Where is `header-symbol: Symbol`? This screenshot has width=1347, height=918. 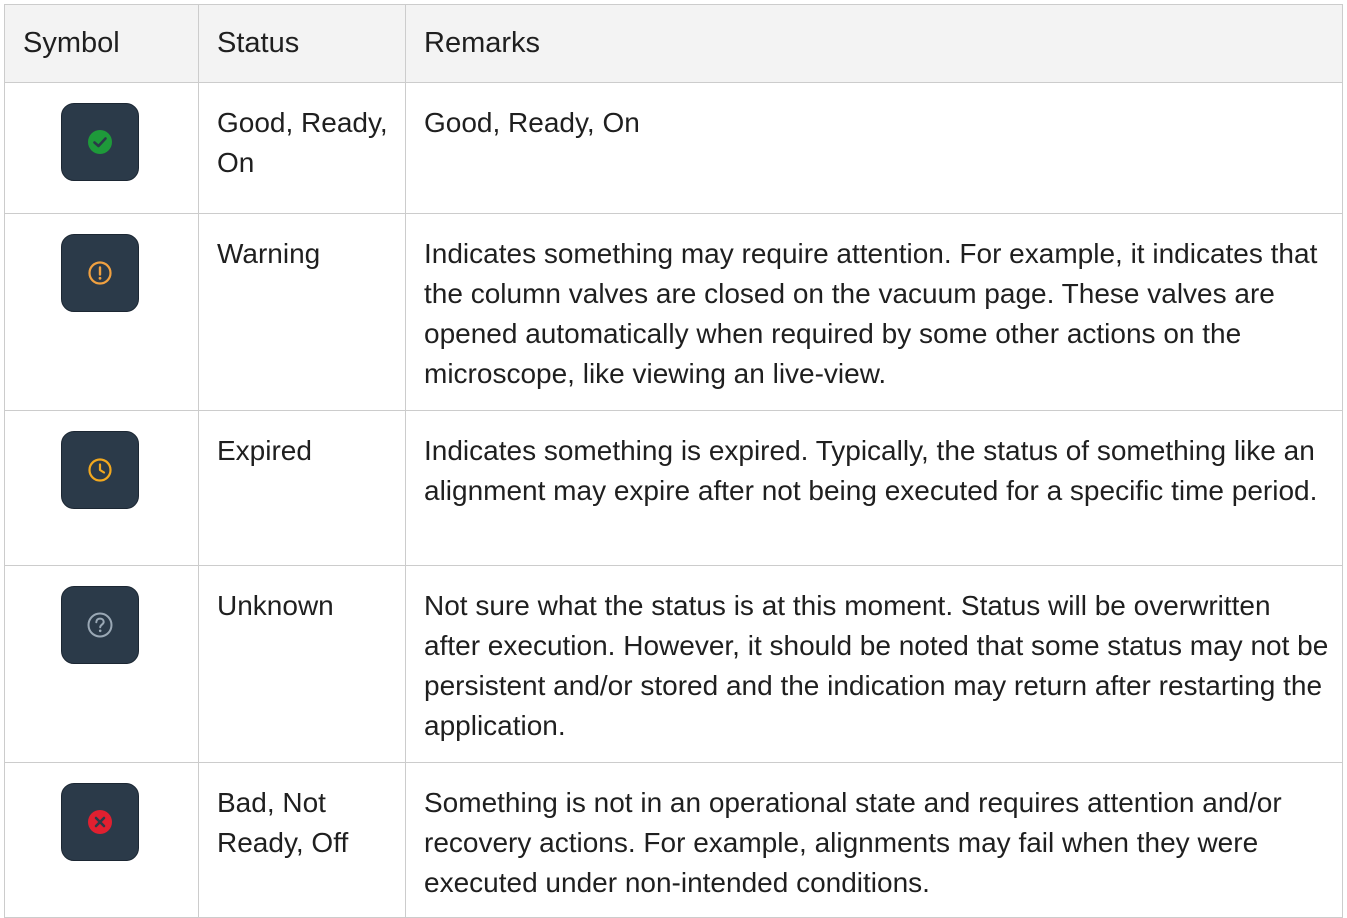
header-symbol: Symbol is located at coordinates (101, 43).